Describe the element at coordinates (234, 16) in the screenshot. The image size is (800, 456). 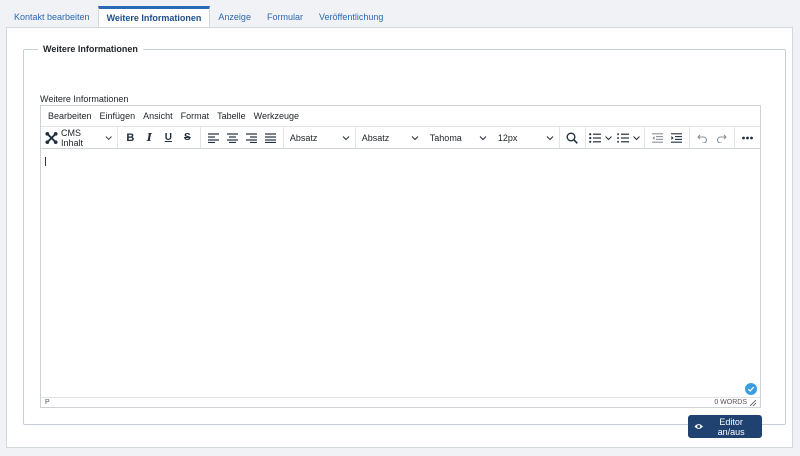
I see `tab-display: Anzeige` at that location.